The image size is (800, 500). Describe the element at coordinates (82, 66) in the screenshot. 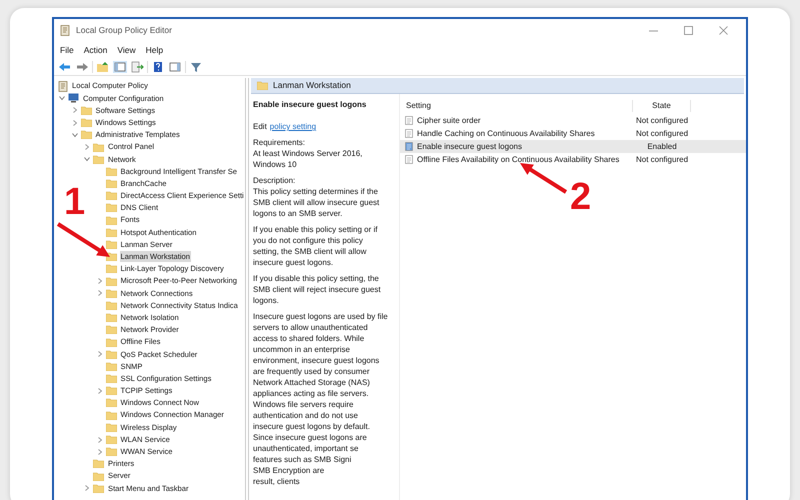

I see `forward-arrow-icon` at that location.